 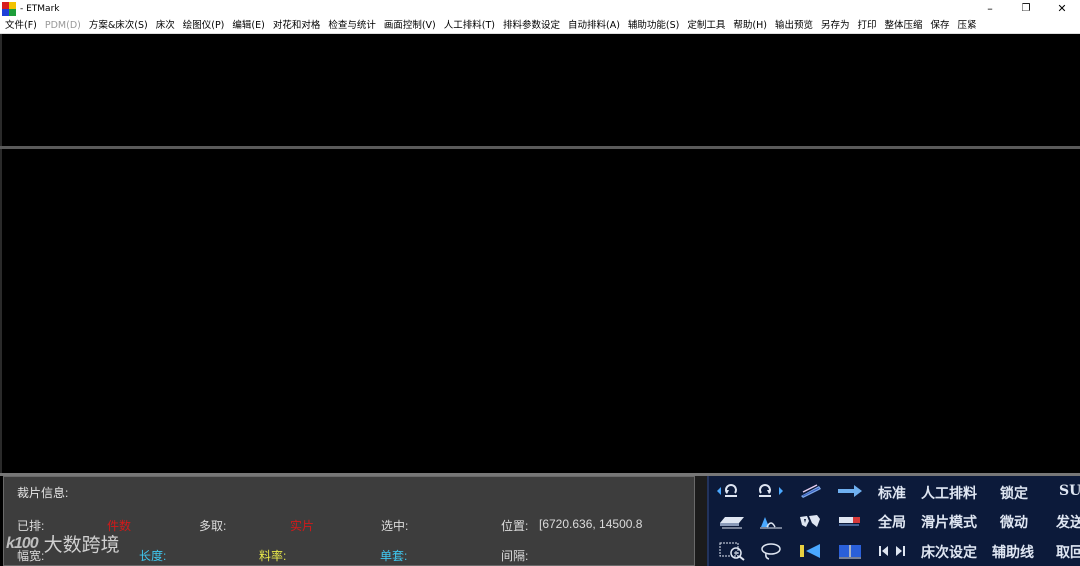 I want to click on position-label: 位置:, so click(x=515, y=526).